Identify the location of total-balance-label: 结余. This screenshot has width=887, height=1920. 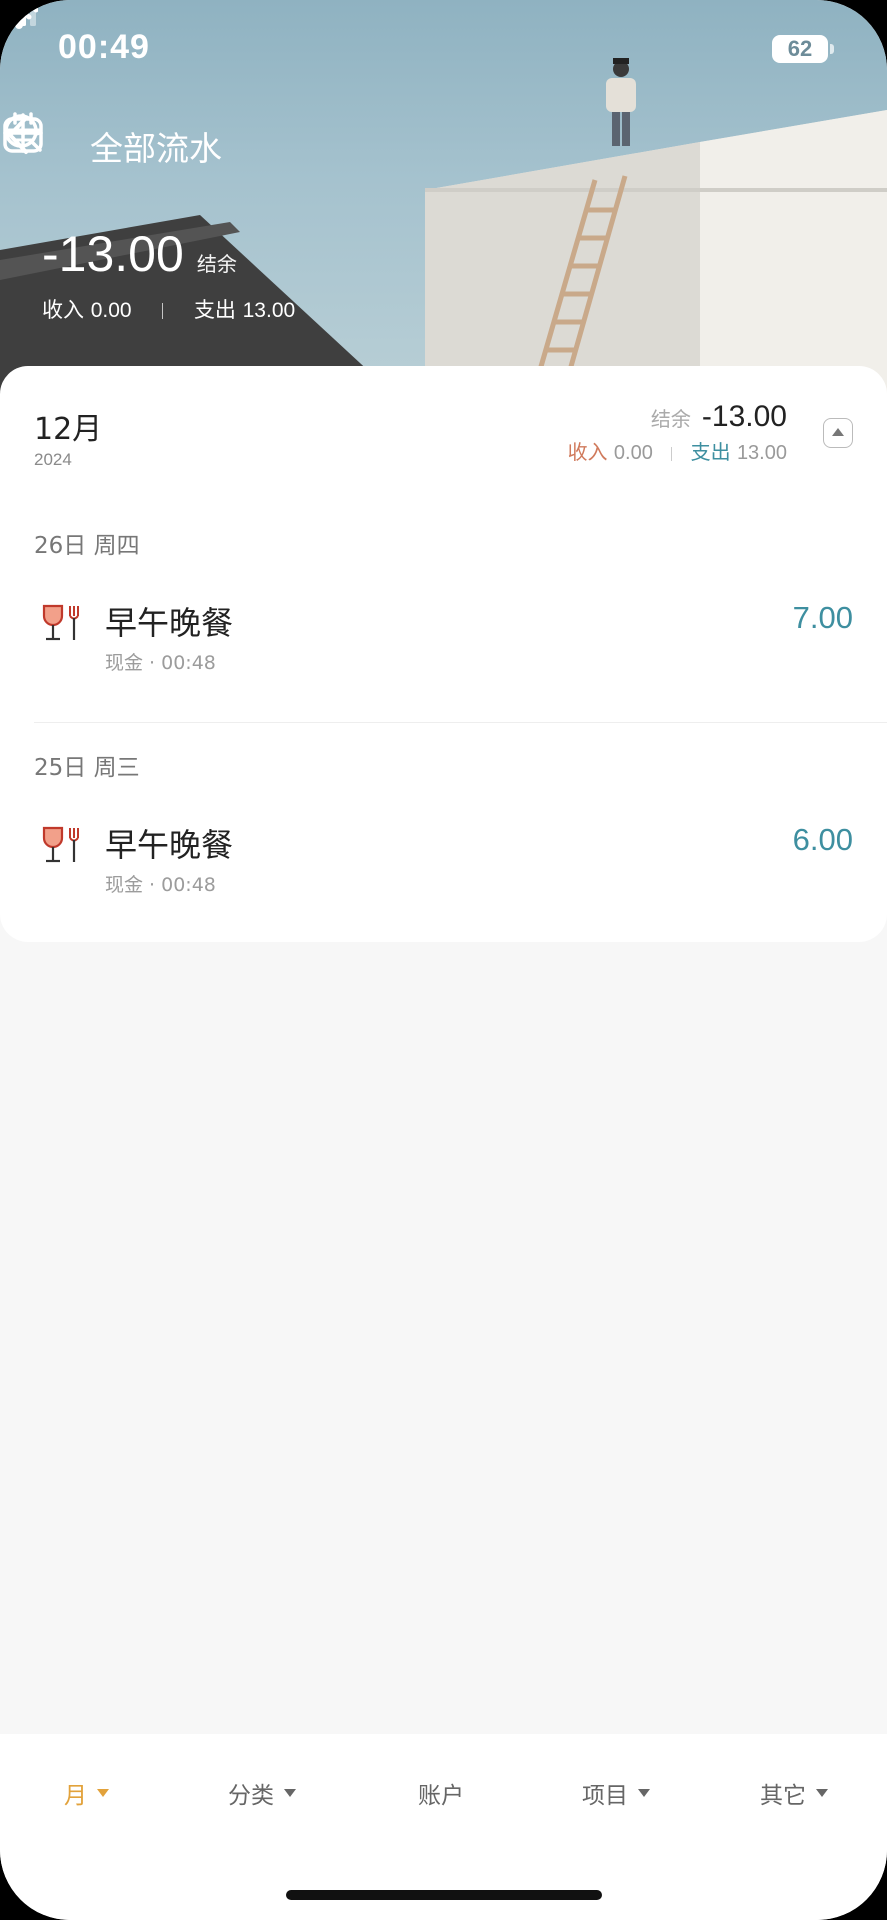
(216, 264).